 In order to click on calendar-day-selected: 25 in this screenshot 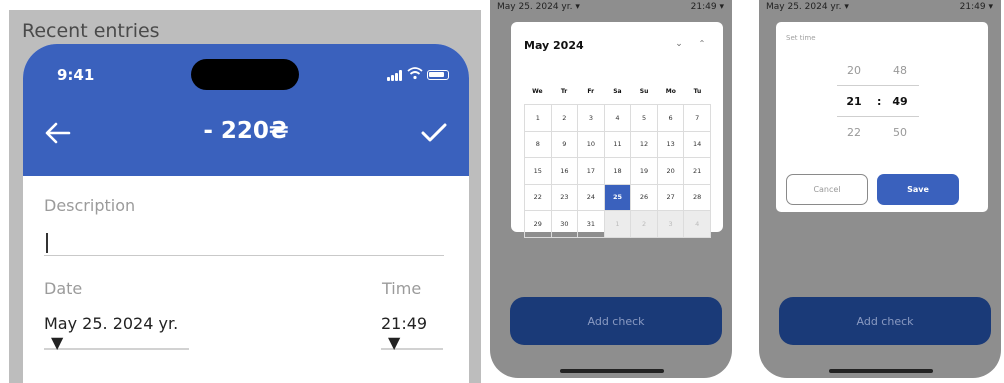, I will do `click(617, 197)`.